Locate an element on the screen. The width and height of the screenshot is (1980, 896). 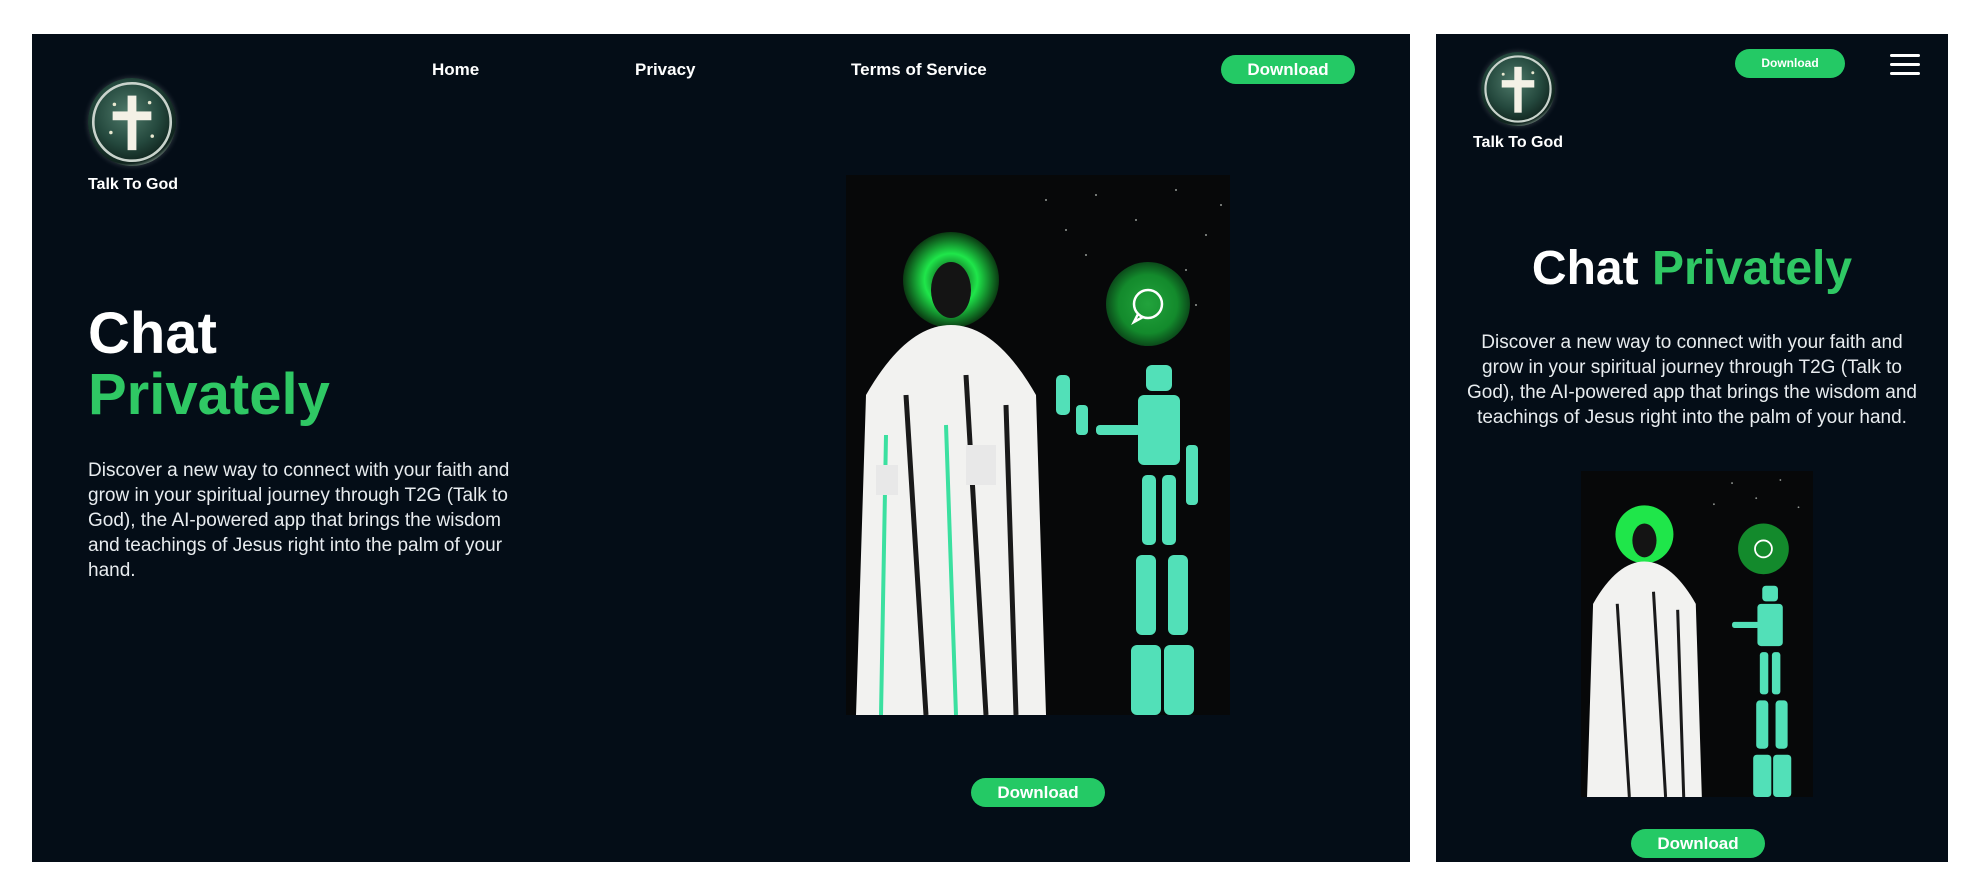
hero-title-part2: Privately is located at coordinates (1752, 268).